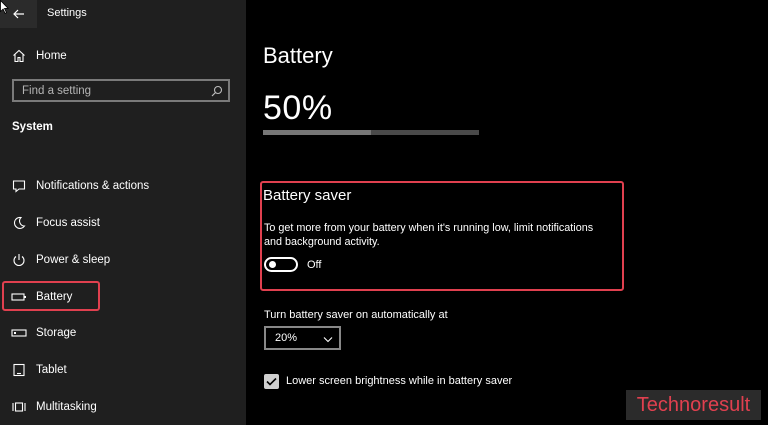 The height and width of the screenshot is (425, 768). What do you see at coordinates (93, 186) in the screenshot?
I see `sidebar-item-label: Notifications & actions` at bounding box center [93, 186].